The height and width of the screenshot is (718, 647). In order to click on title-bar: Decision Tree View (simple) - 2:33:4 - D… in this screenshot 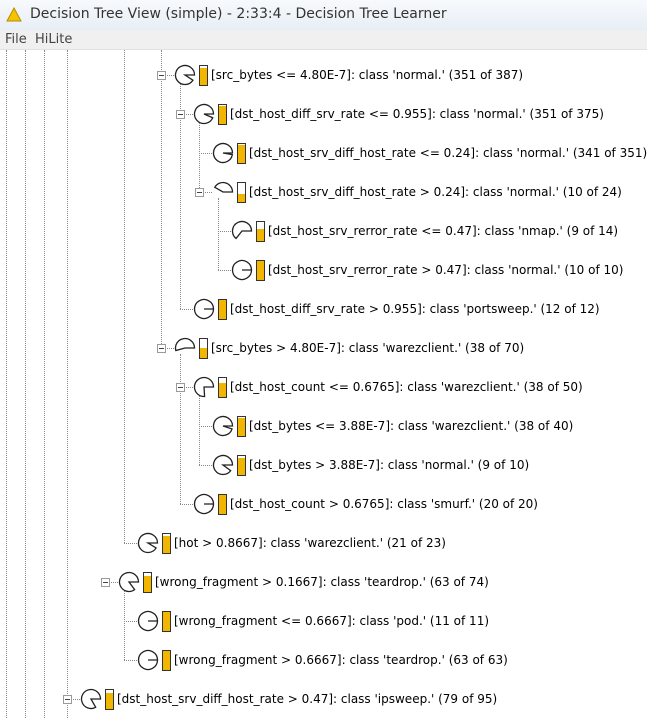, I will do `click(323, 15)`.